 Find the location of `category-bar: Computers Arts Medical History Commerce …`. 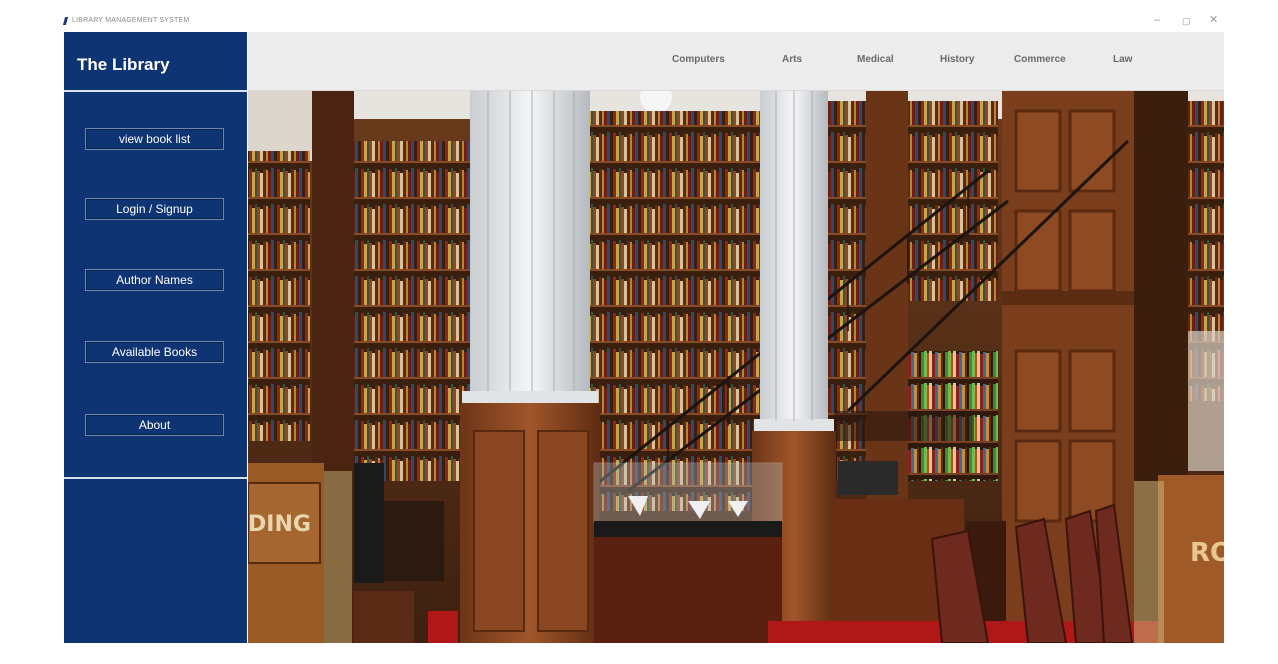

category-bar: Computers Arts Medical History Commerce … is located at coordinates (736, 61).